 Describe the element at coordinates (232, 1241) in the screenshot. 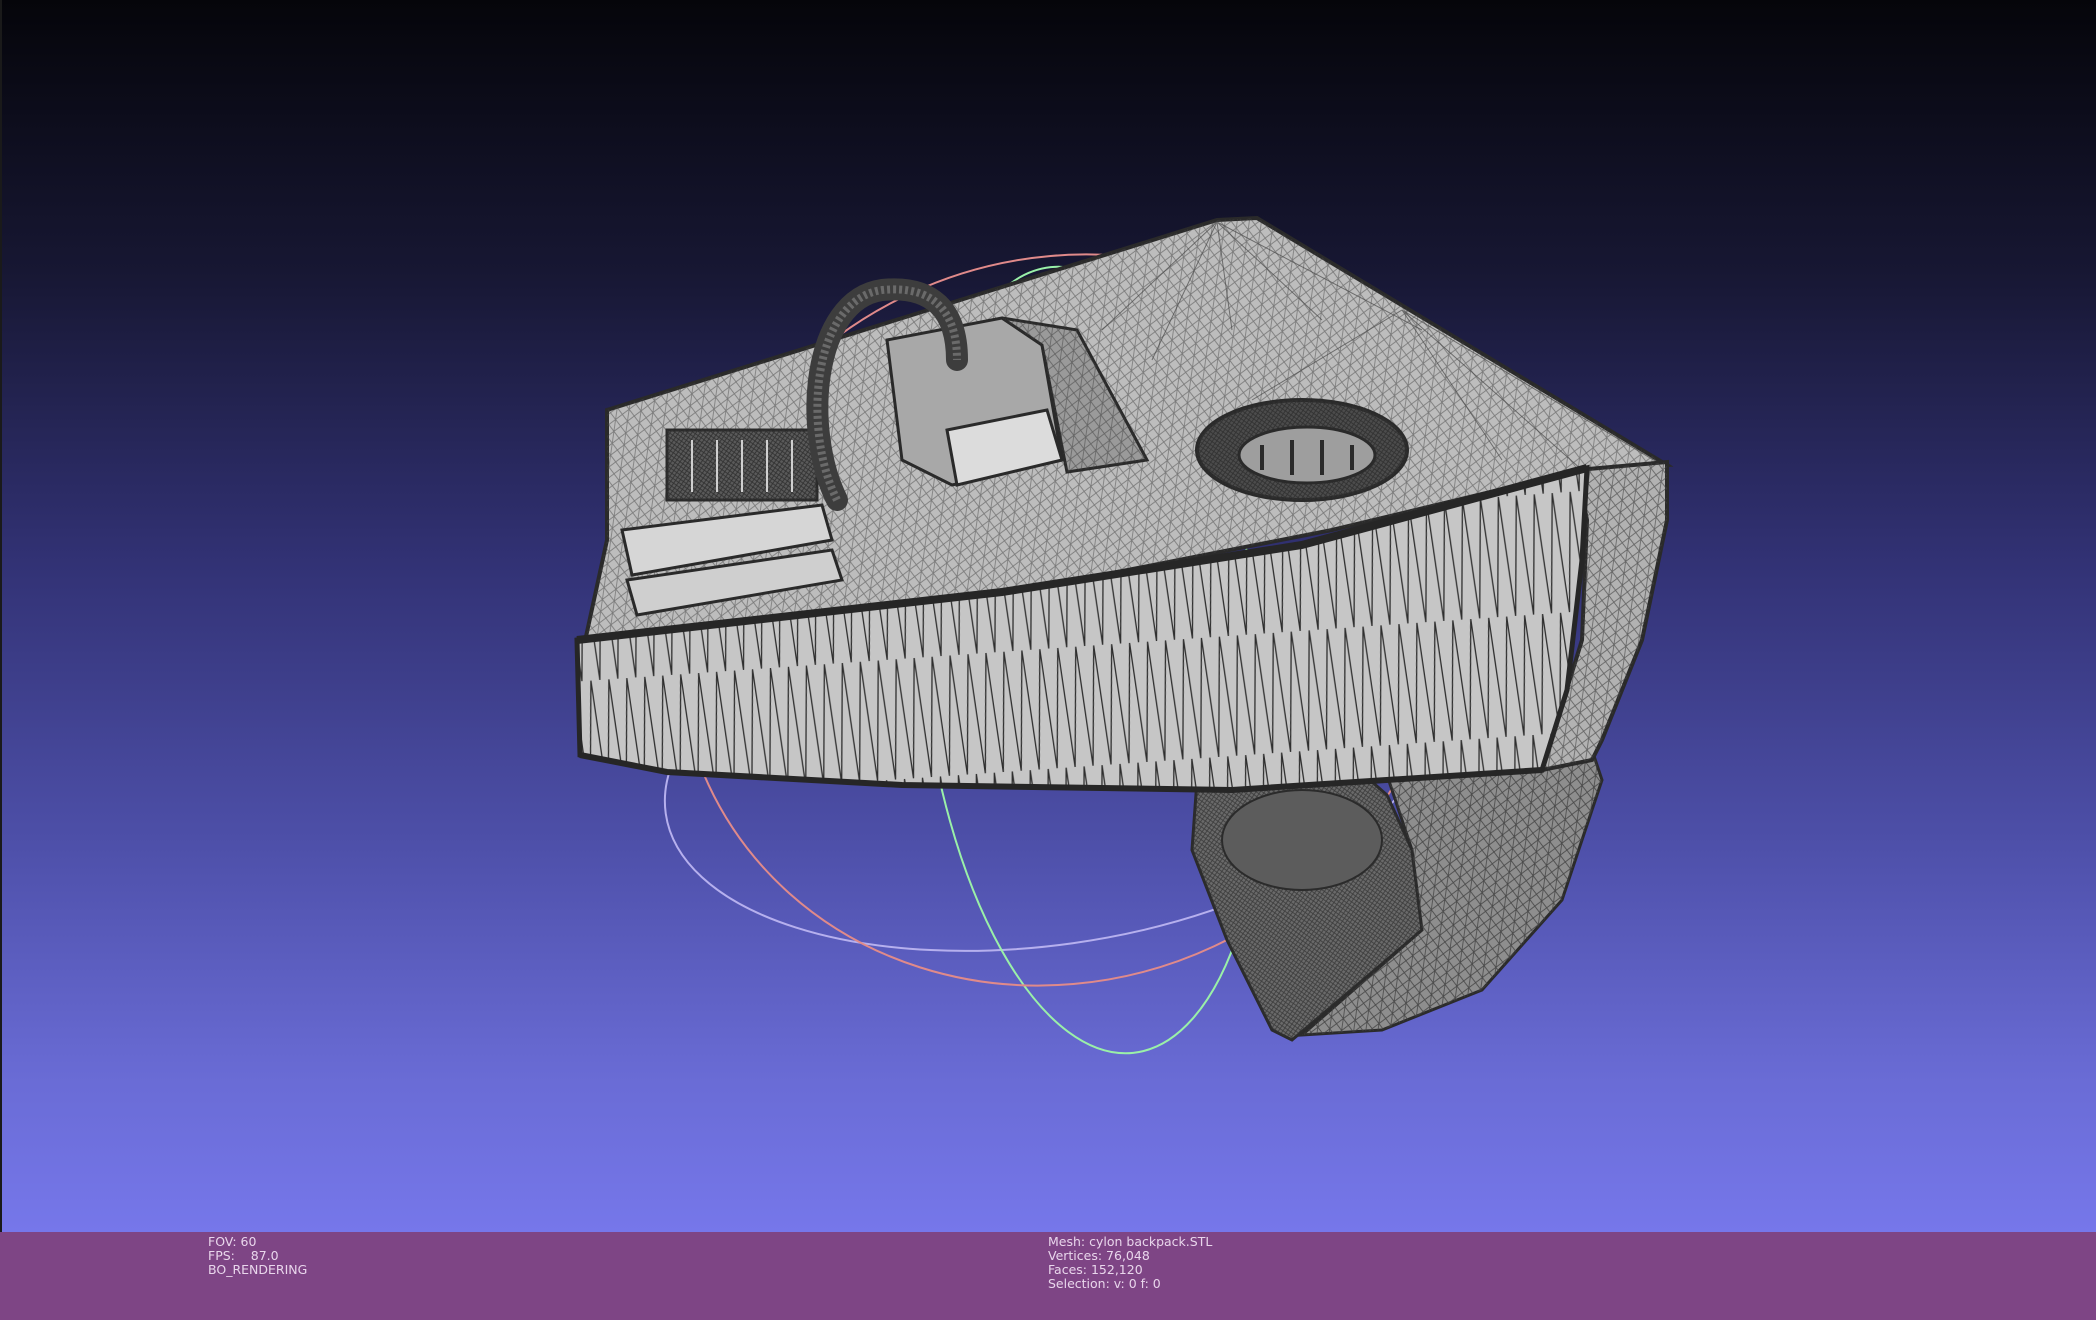

I see `fov-readout: FOV: 60` at that location.